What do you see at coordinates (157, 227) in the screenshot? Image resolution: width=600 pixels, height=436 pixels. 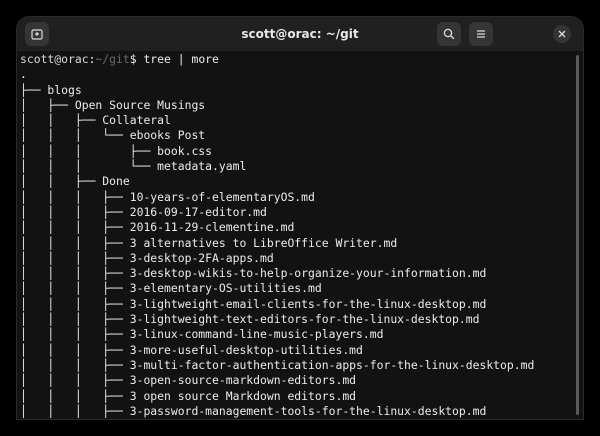 I see `output-line: │ │ │ ├── 2016-11-29-clementine.md` at bounding box center [157, 227].